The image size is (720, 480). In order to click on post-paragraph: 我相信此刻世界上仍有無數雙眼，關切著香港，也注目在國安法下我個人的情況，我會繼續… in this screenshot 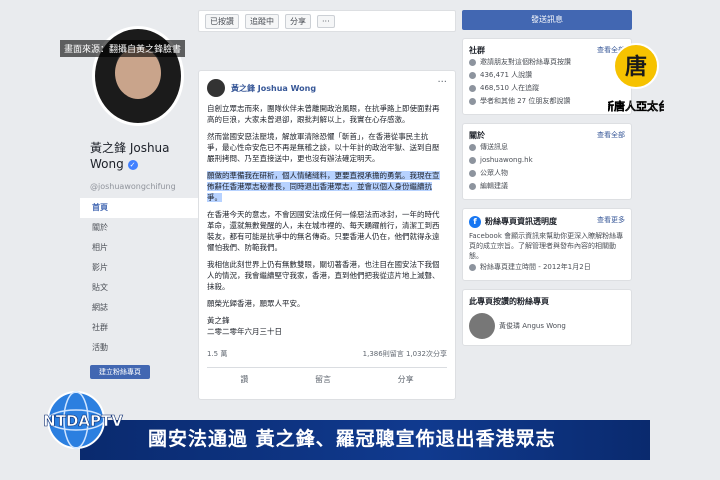, I will do `click(323, 275)`.